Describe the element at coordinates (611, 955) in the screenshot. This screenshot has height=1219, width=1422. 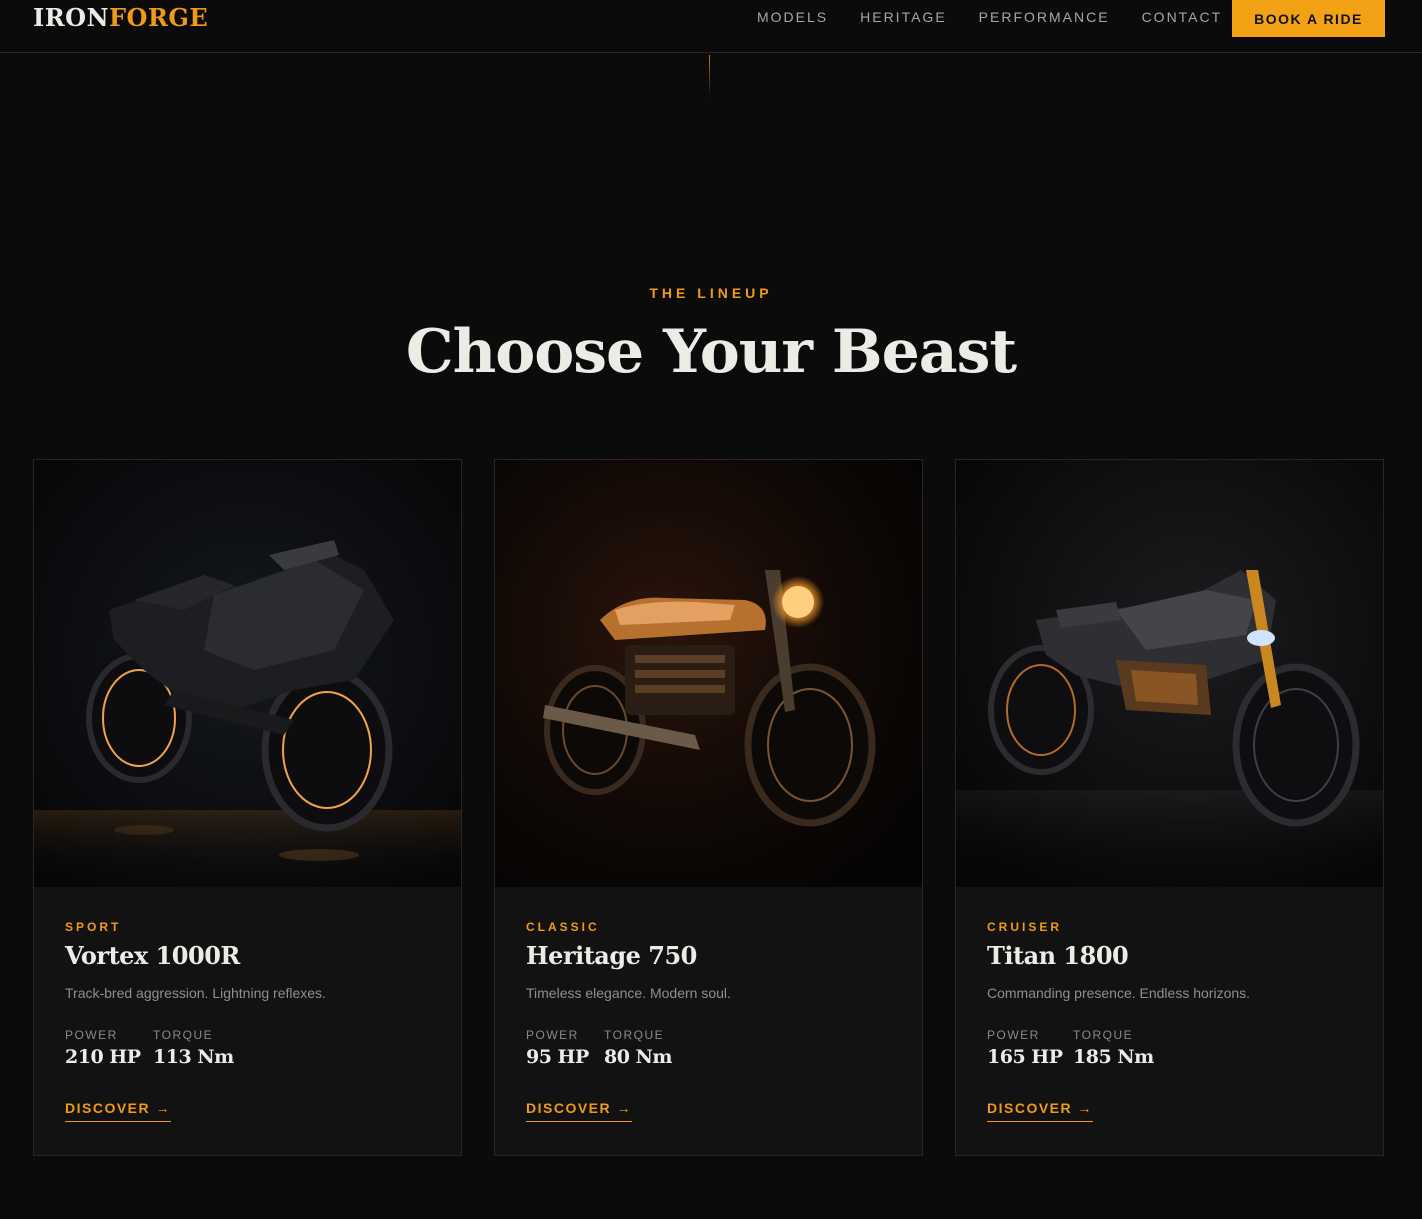
I see `card-model-name: Heritage 750` at that location.